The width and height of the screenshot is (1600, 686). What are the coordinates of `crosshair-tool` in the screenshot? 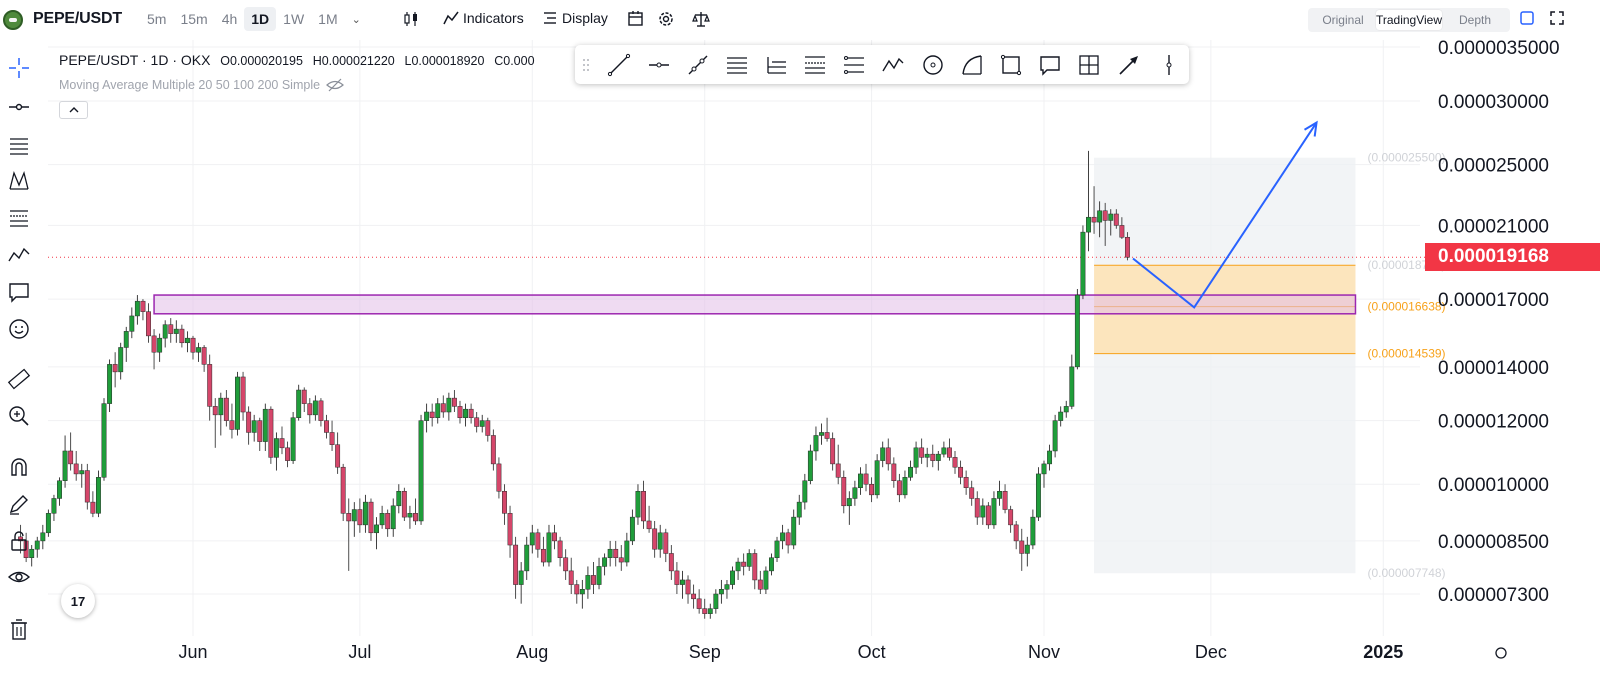 It's located at (19, 68).